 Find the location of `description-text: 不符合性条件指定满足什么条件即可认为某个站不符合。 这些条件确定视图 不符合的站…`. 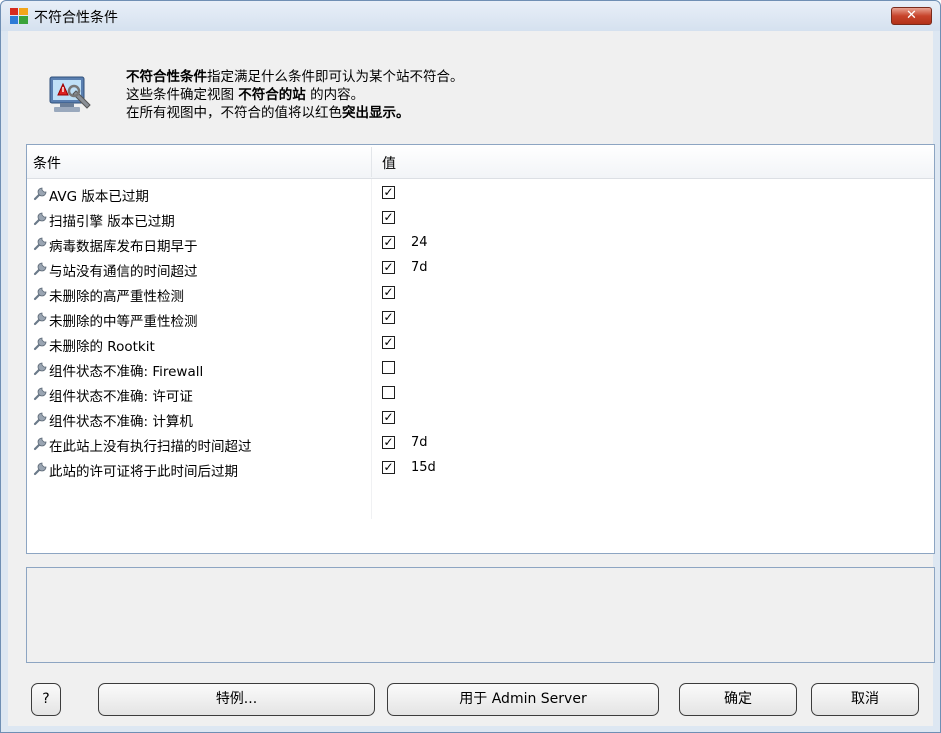

description-text: 不符合性条件指定满足什么条件即可认为某个站不符合。 这些条件确定视图 不符合的站… is located at coordinates (295, 95).